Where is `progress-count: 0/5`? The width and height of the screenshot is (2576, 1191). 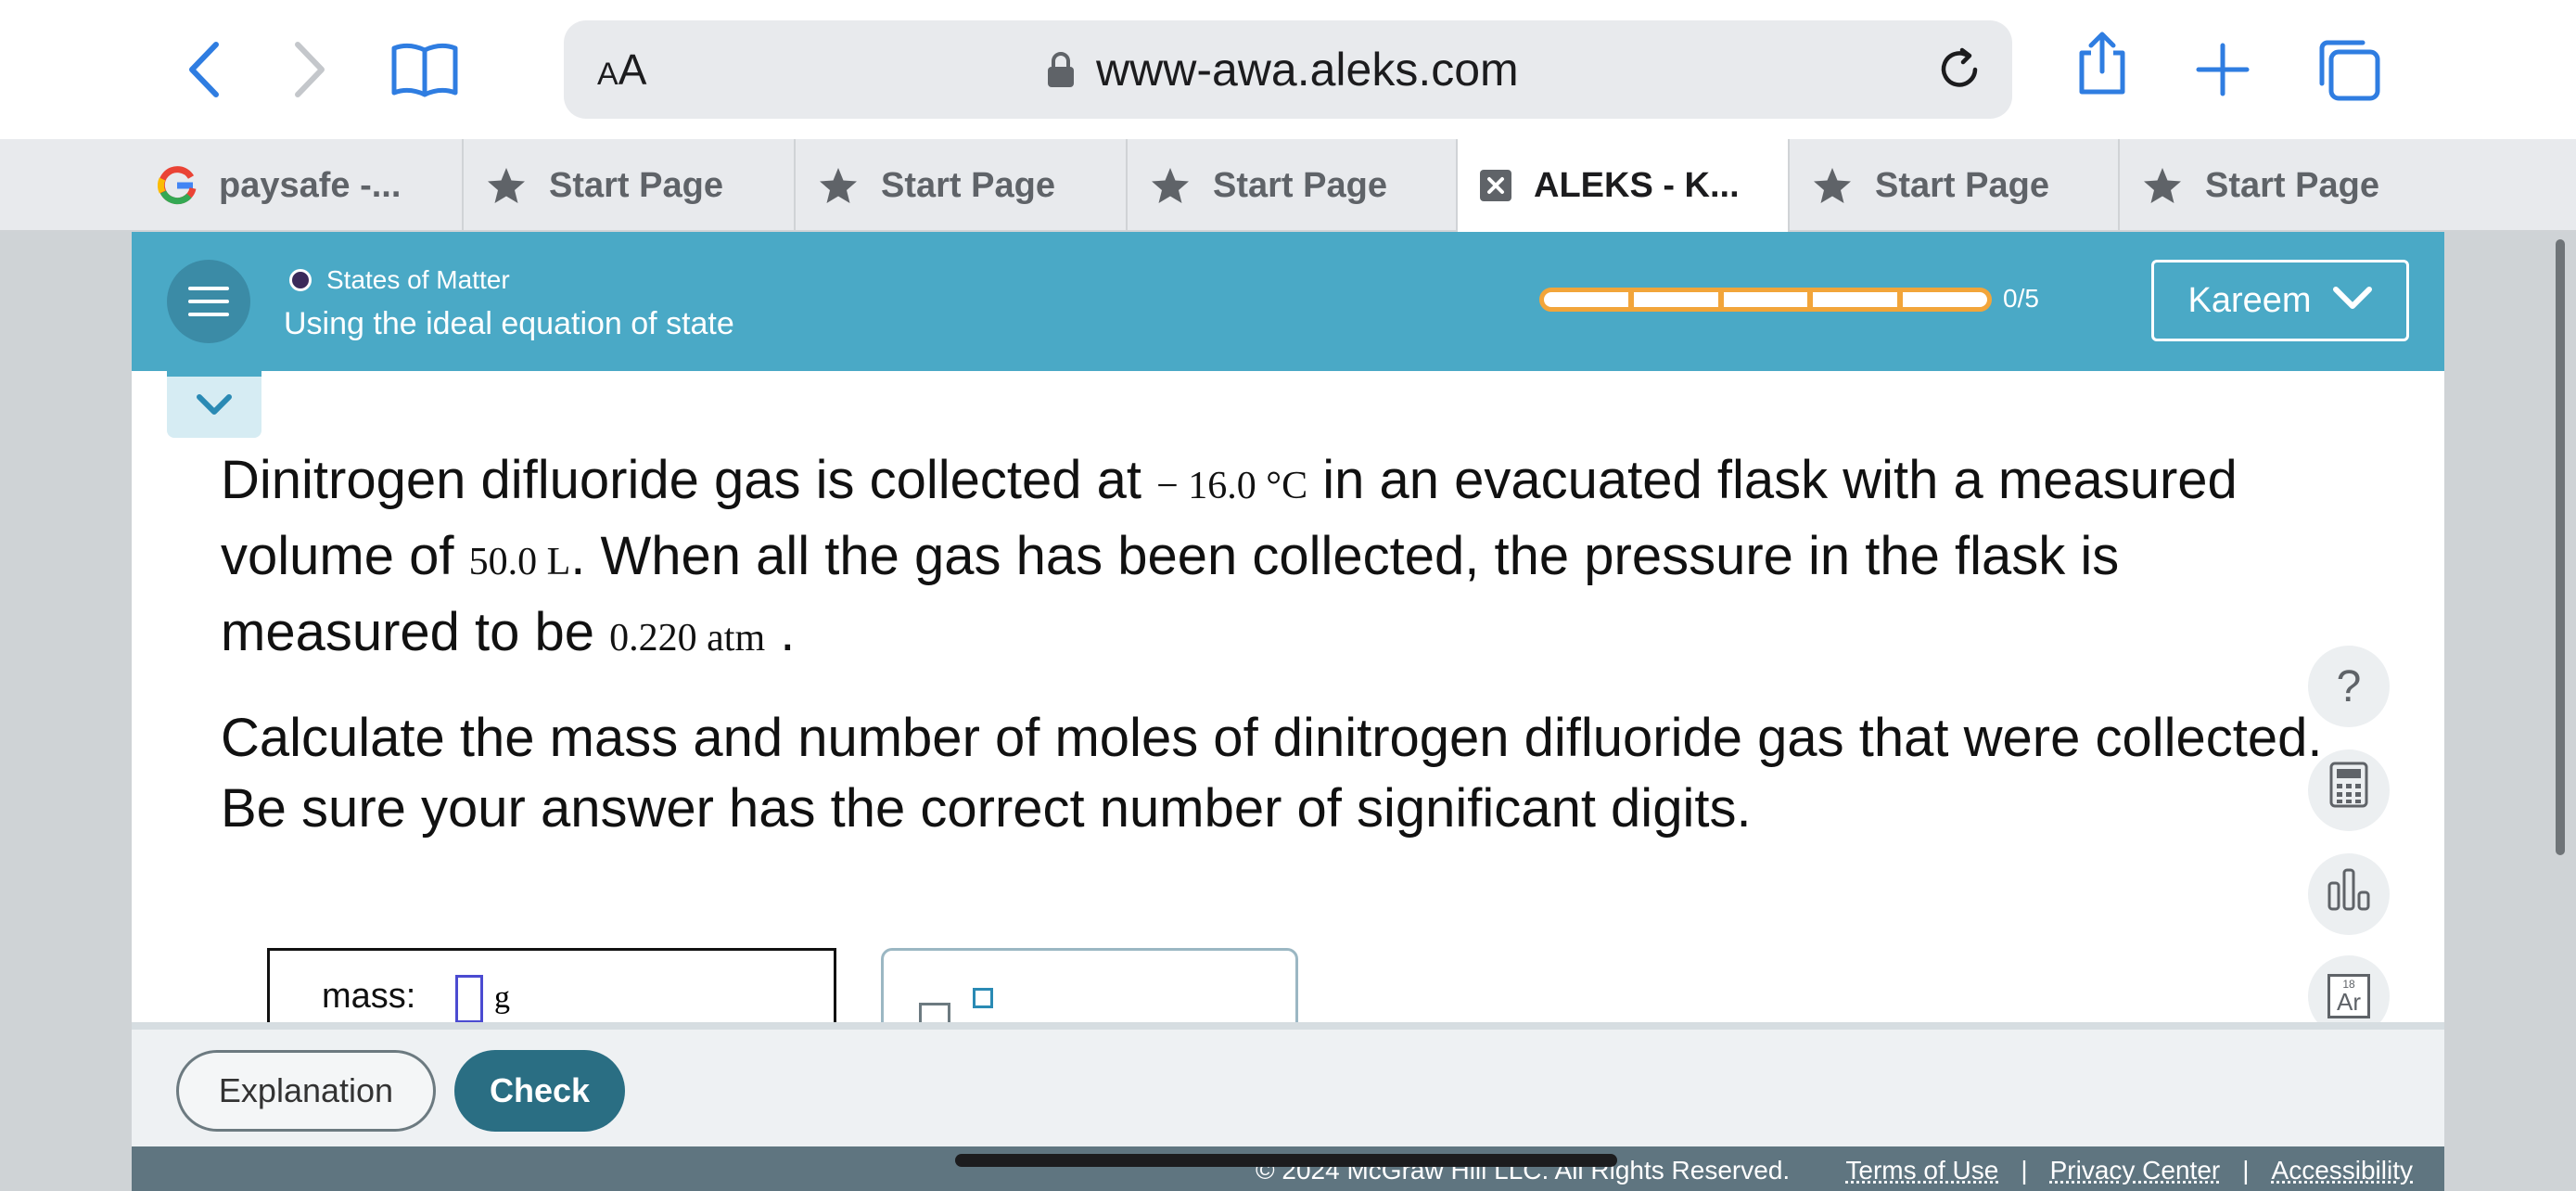
progress-count: 0/5 is located at coordinates (2021, 298).